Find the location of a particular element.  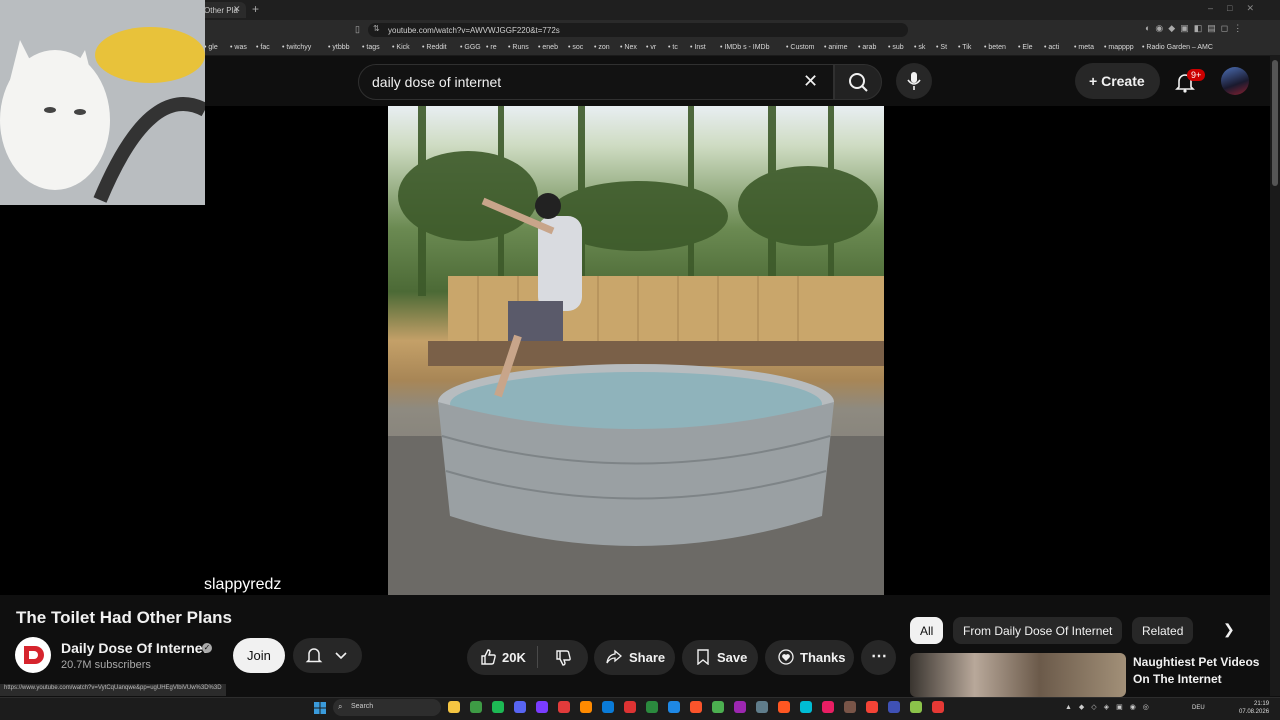

bookmark-item: • GGG is located at coordinates (470, 47).